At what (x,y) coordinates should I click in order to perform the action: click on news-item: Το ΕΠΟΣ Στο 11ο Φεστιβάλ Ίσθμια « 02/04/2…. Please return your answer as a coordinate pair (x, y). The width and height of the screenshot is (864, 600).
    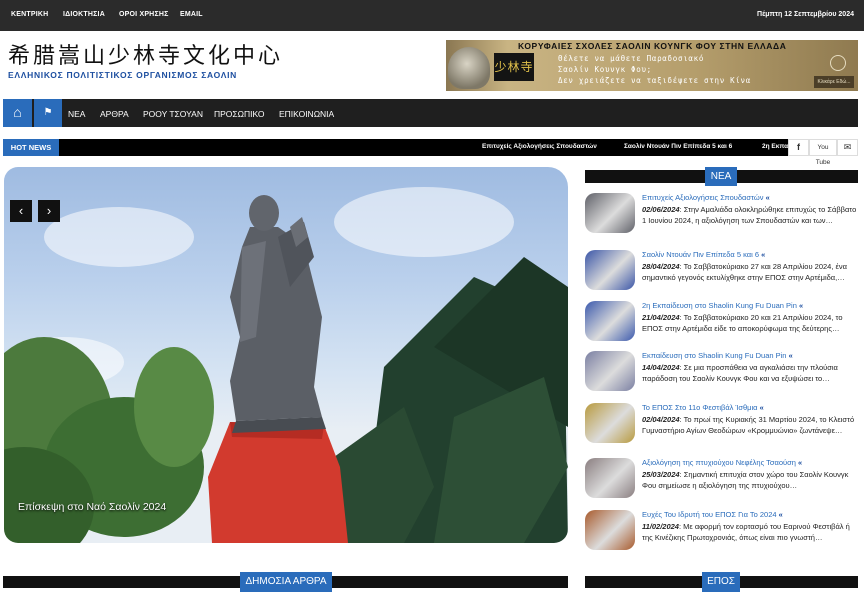
    Looking at the image, I should click on (722, 425).